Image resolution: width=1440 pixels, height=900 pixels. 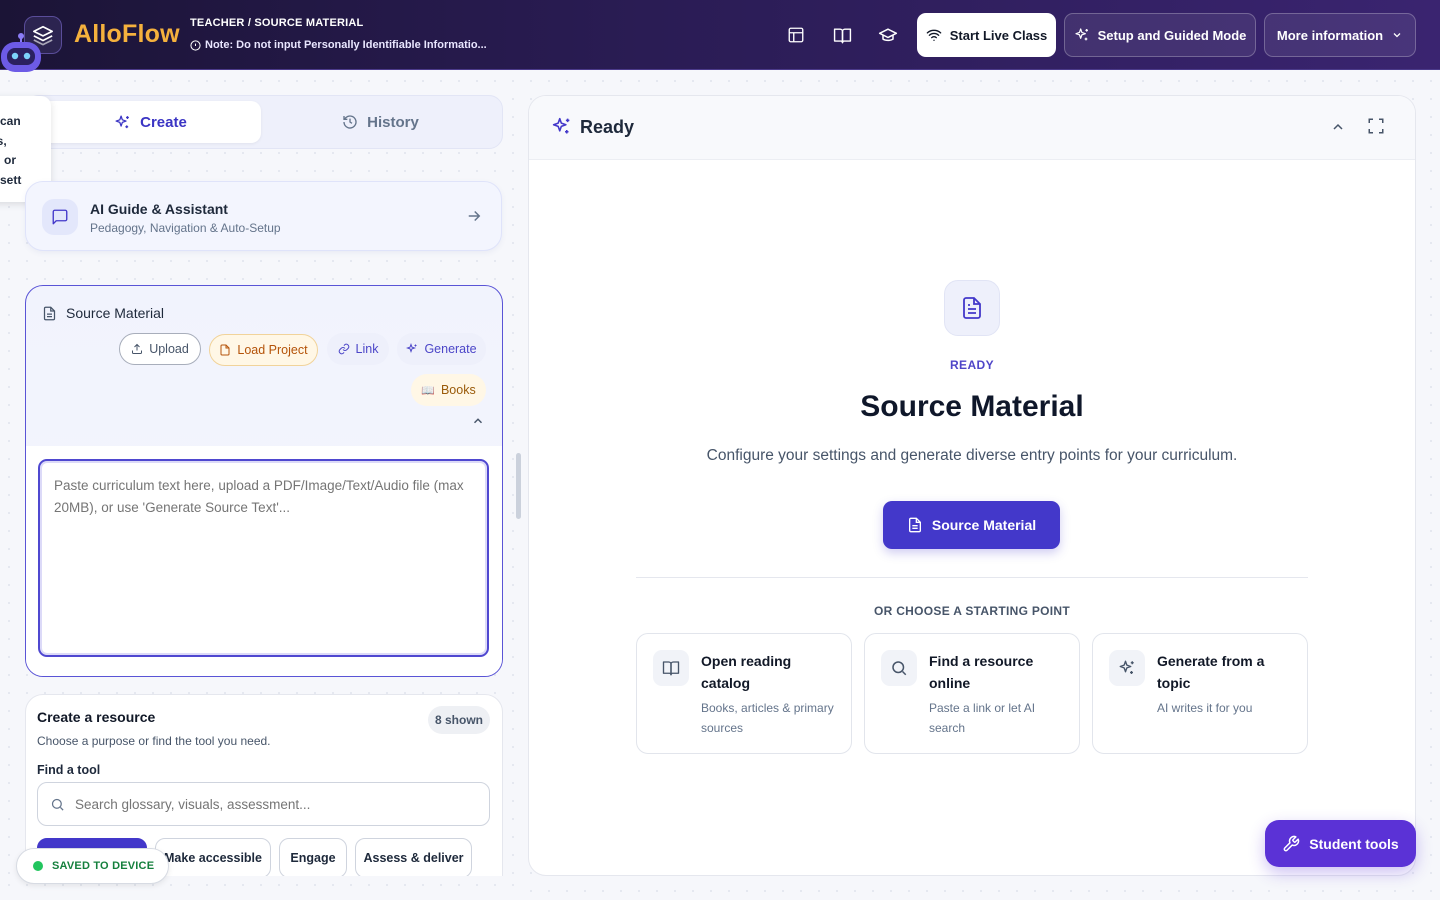 I want to click on books-emoji-icon: 📖, so click(x=428, y=390).